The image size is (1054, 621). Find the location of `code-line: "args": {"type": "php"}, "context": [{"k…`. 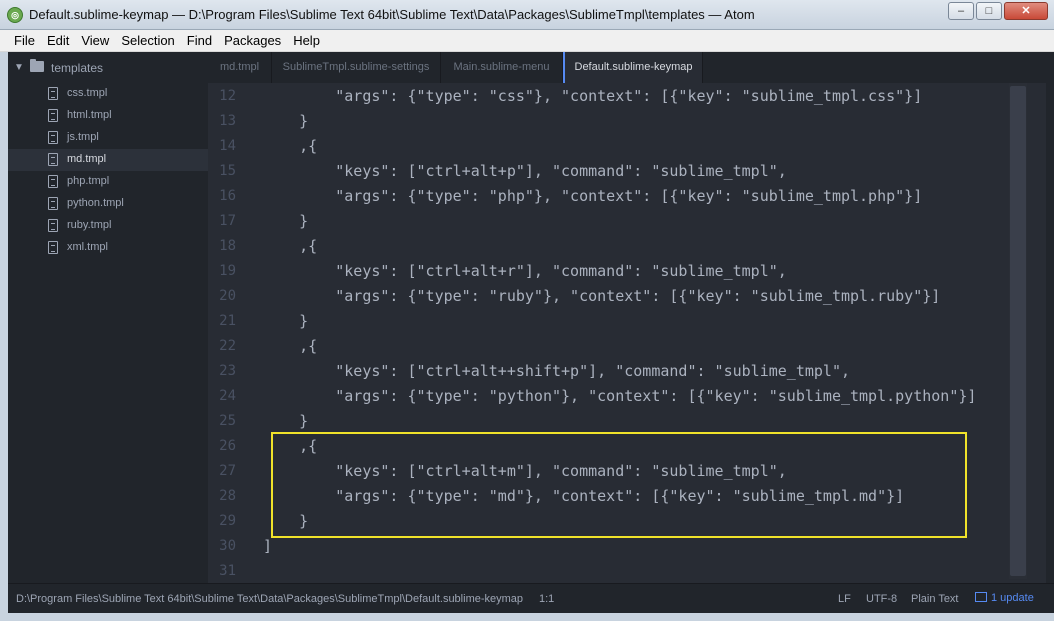

code-line: "args": {"type": "php"}, "context": [{"k… is located at coordinates (592, 196).